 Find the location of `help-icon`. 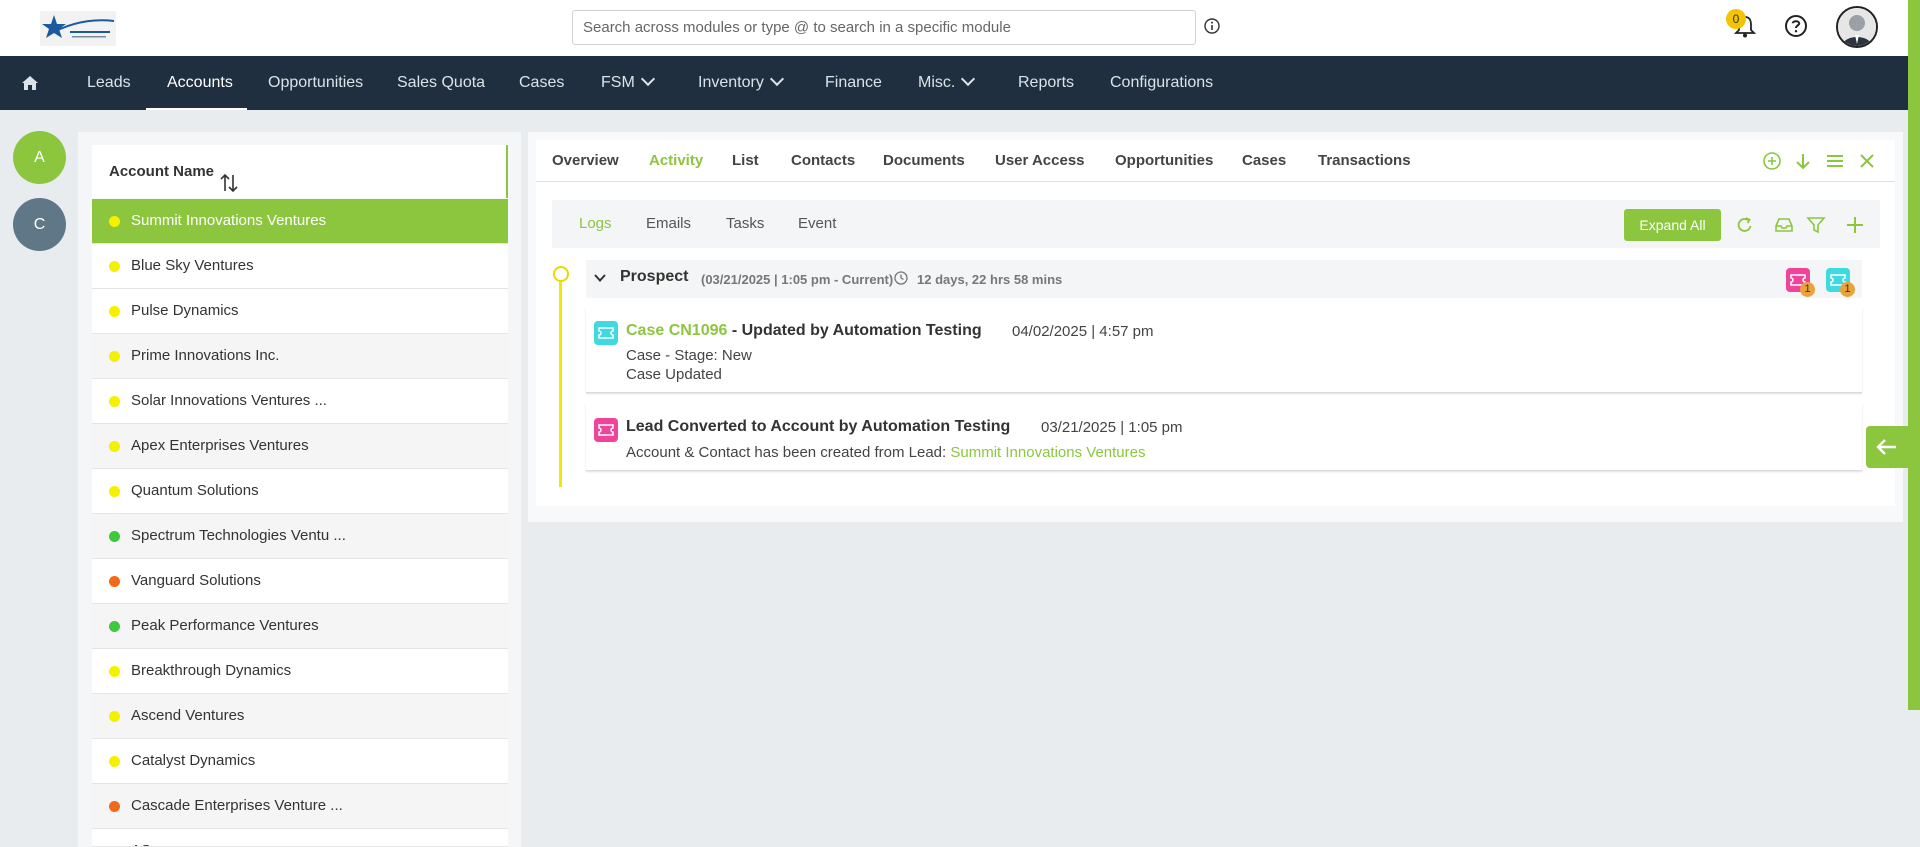

help-icon is located at coordinates (1796, 26).